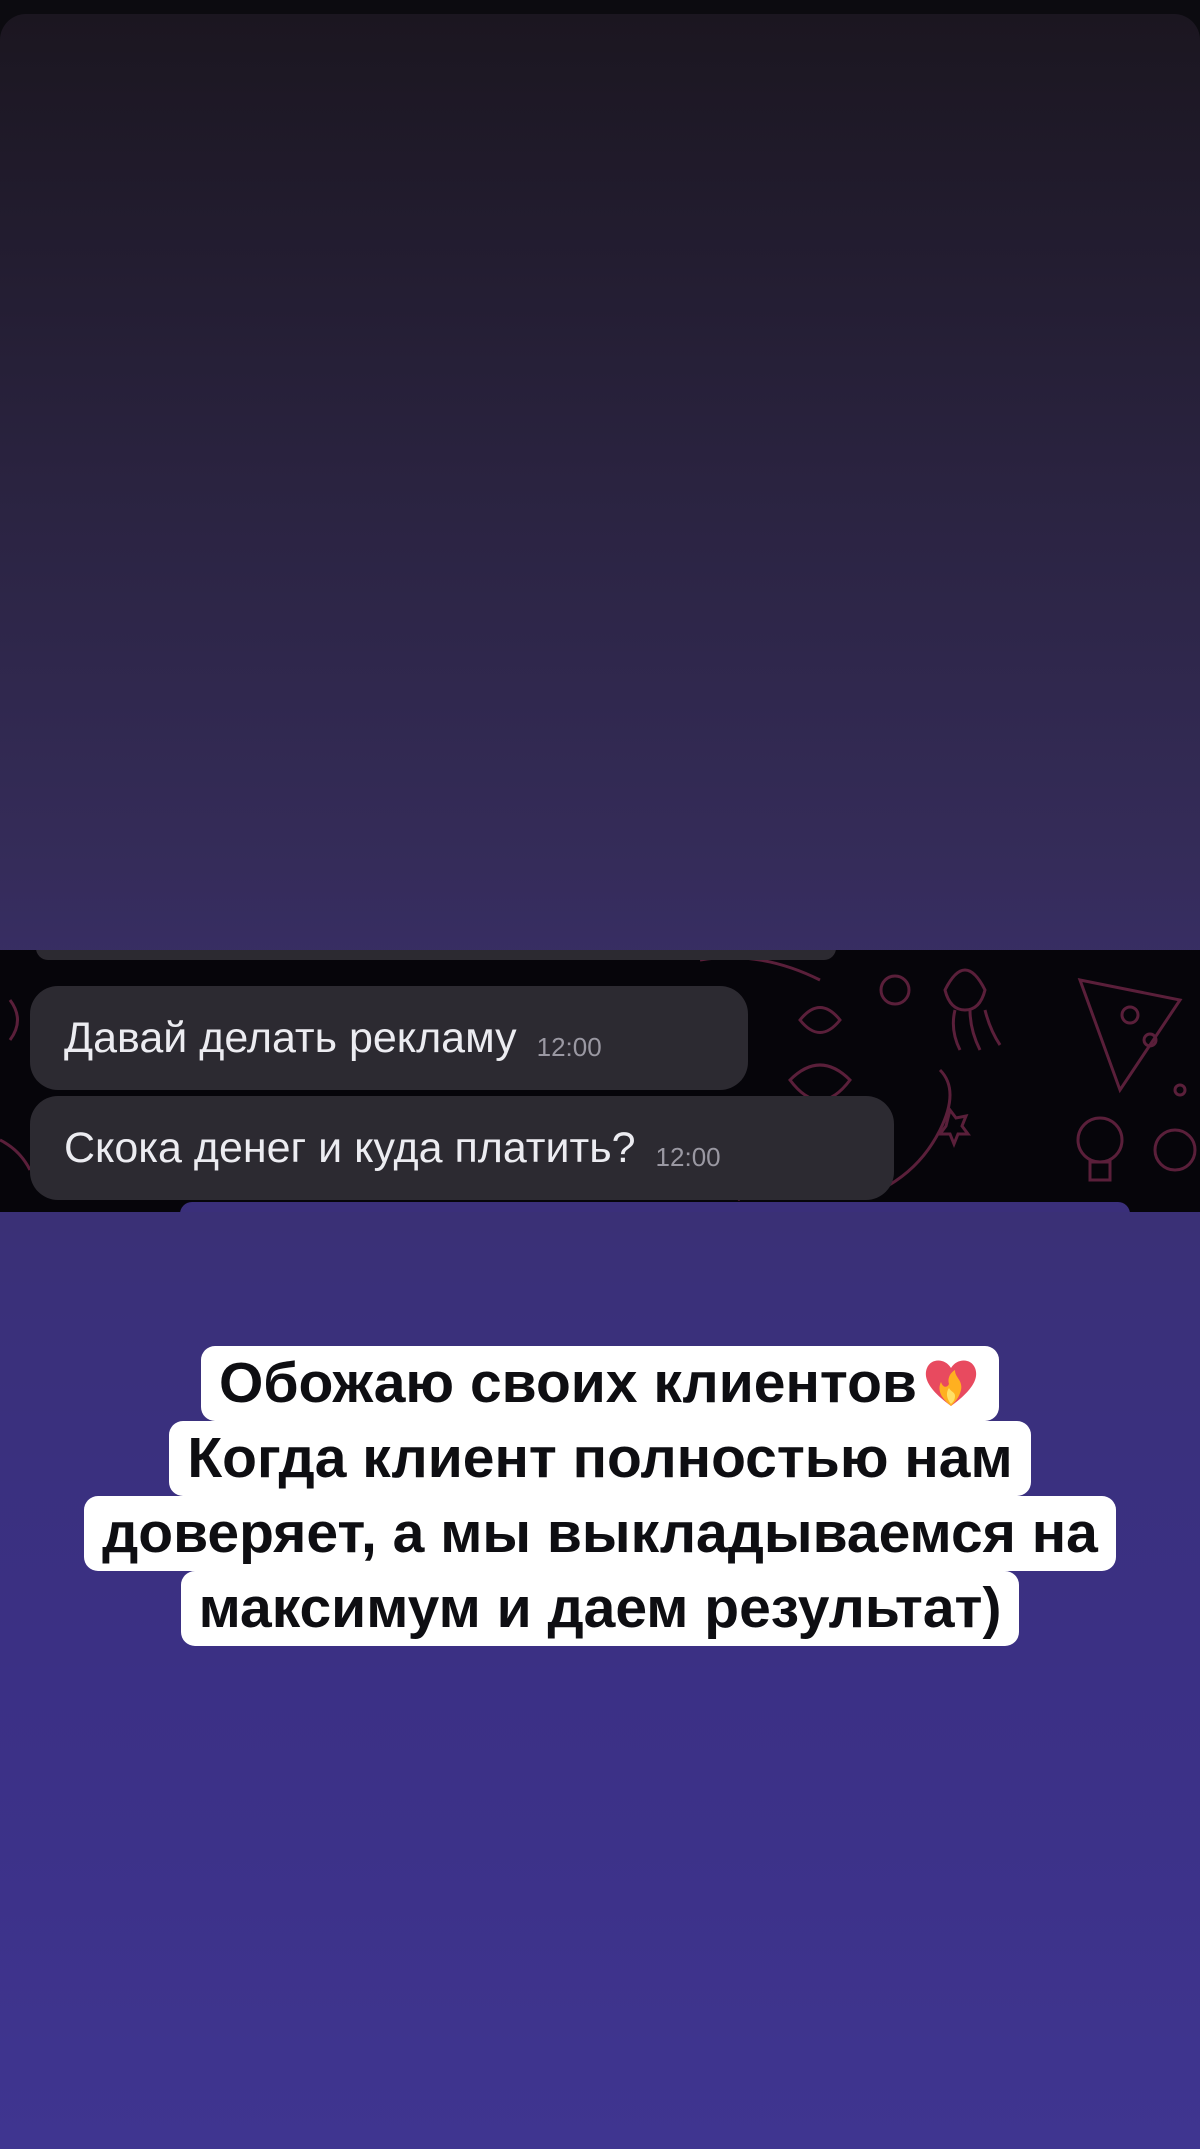 This screenshot has height=2149, width=1200. What do you see at coordinates (290, 1037) in the screenshot?
I see `message-text: Давай делать рекламу` at bounding box center [290, 1037].